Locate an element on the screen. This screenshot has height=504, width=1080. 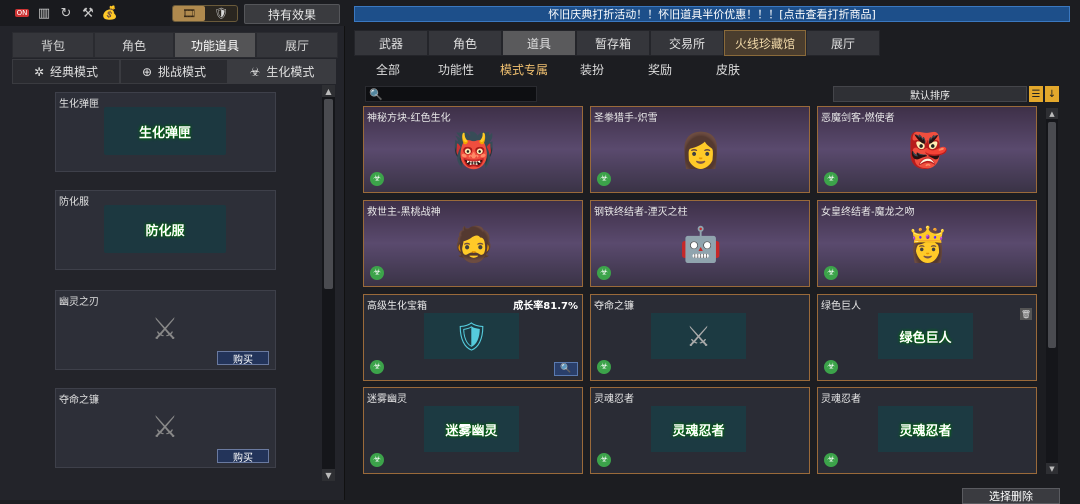
subtab-skin: 皮肤 is located at coordinates (728, 69).